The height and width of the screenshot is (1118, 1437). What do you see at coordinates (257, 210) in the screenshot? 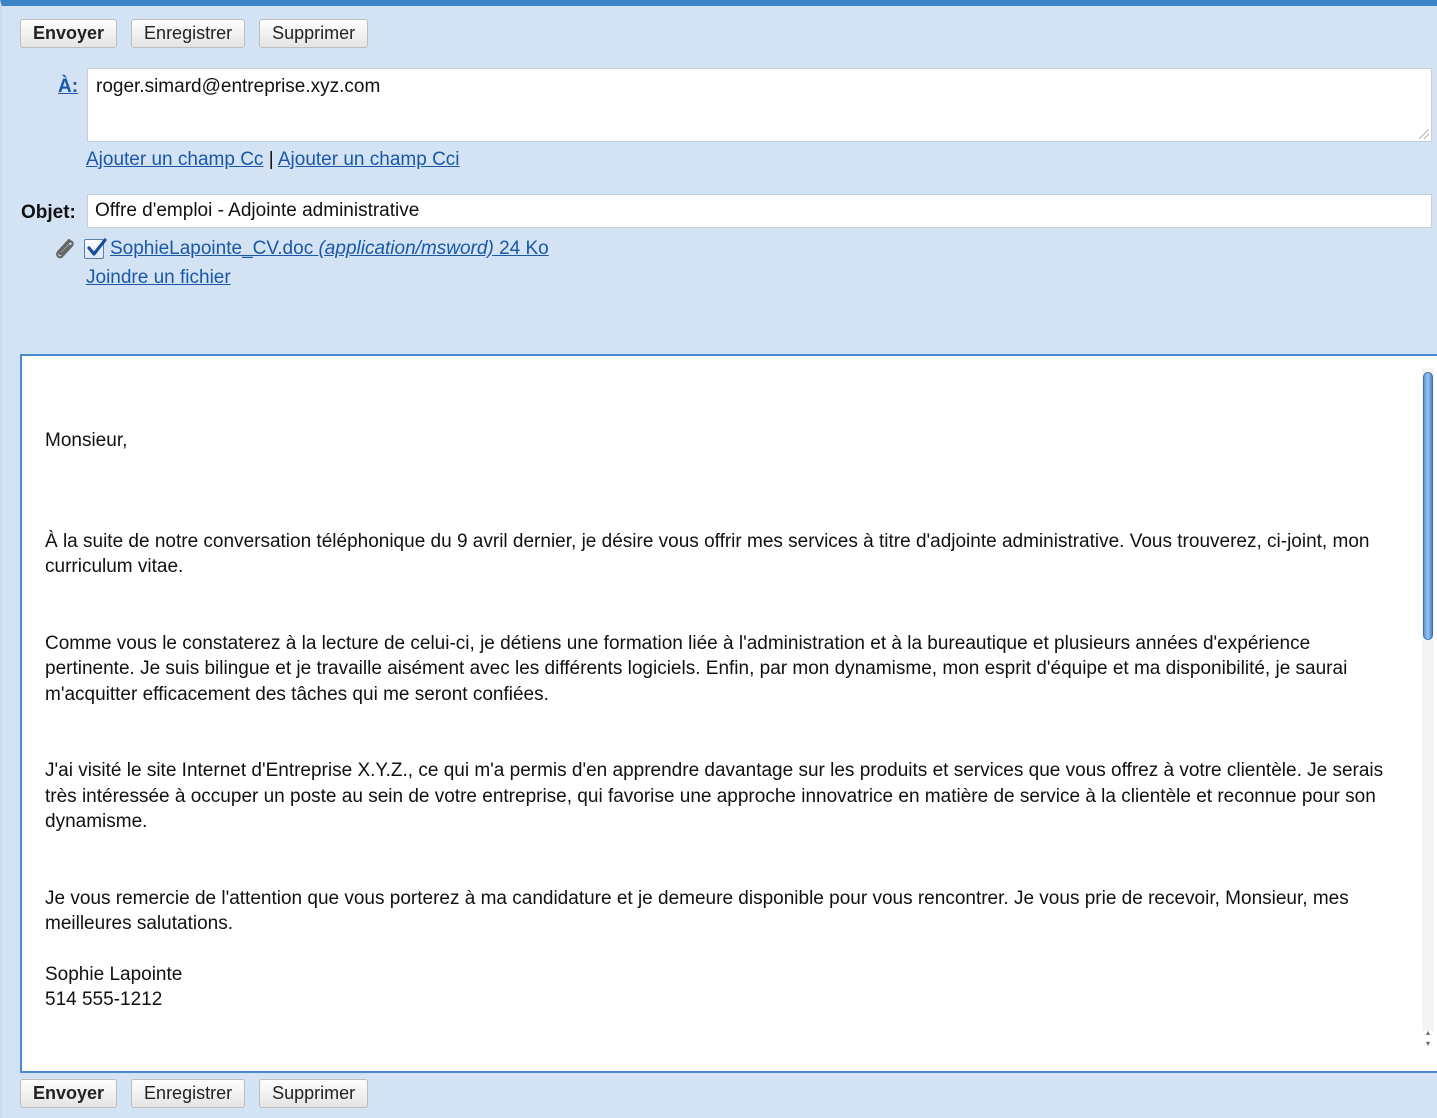
I see `subject-value: Offre d'emploi - Adjointe administrative` at bounding box center [257, 210].